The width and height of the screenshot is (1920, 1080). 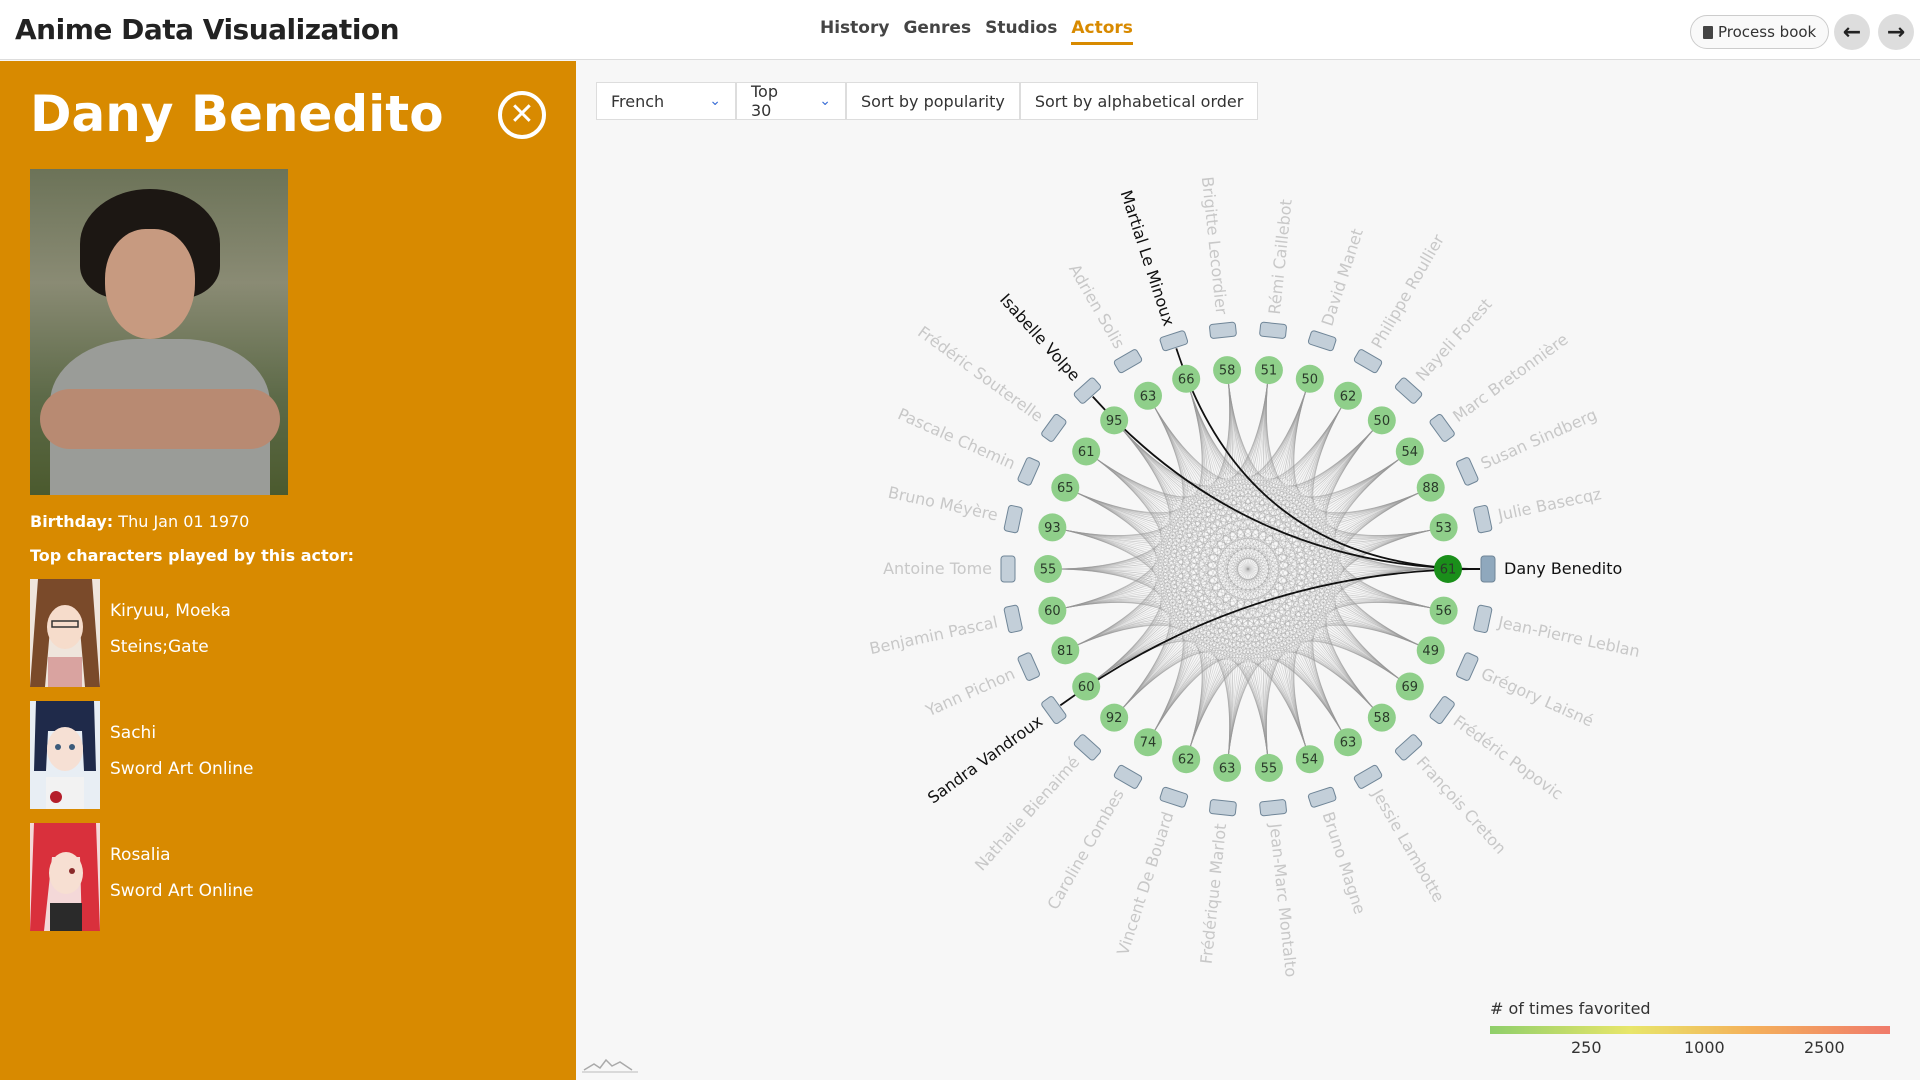 What do you see at coordinates (1852, 32) in the screenshot?
I see `arrow-left-icon: ←` at bounding box center [1852, 32].